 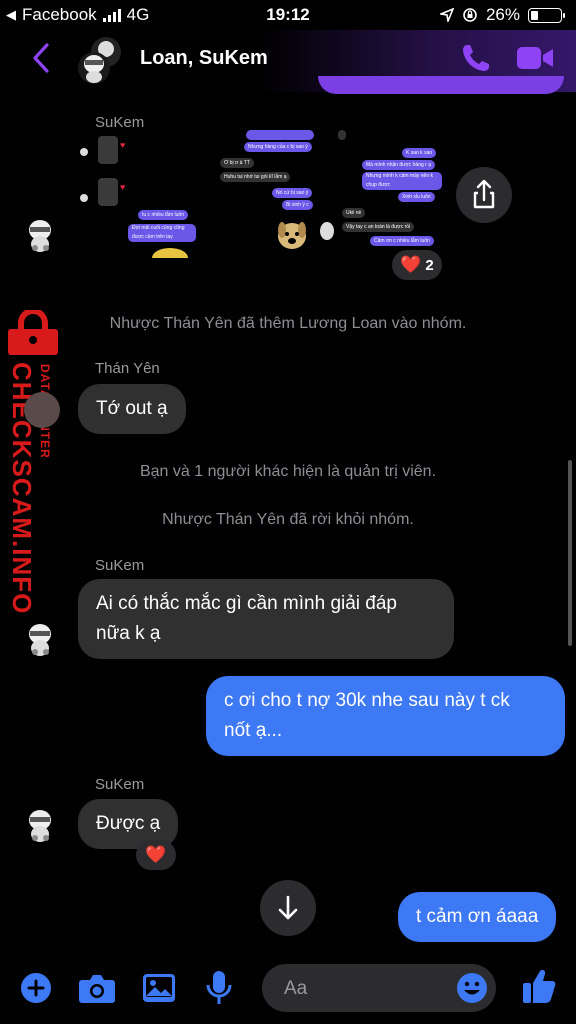 What do you see at coordinates (255, 177) in the screenshot?
I see `mini-message: Huhu tui nhớ tui gói kĩ lắm ạ` at bounding box center [255, 177].